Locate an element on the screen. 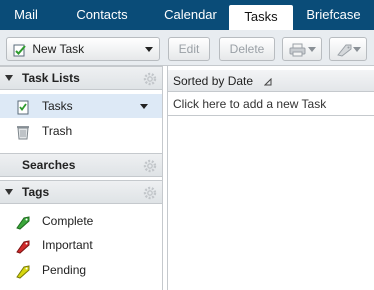  tasks-checklist-icon is located at coordinates (23, 107).